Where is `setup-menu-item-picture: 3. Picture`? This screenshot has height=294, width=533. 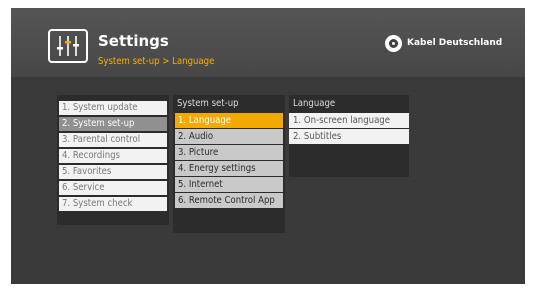
setup-menu-item-picture: 3. Picture is located at coordinates (229, 152).